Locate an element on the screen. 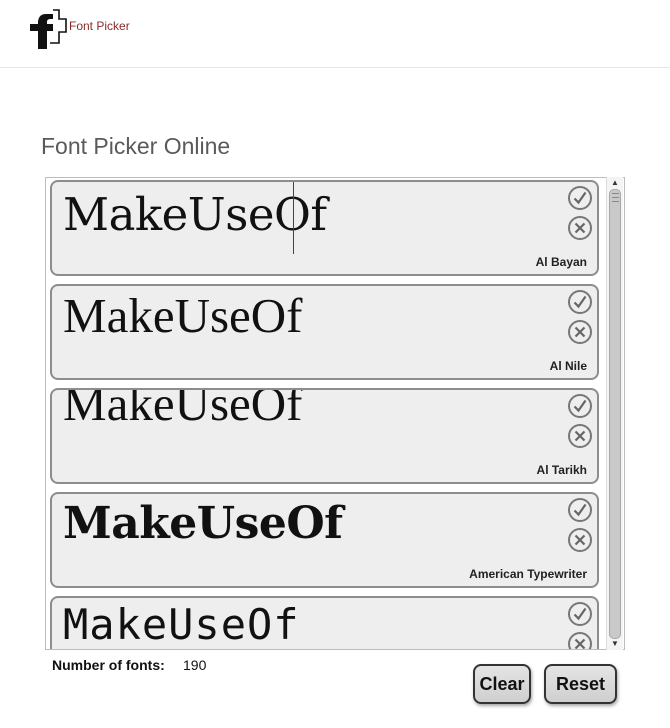 The width and height of the screenshot is (670, 728). font-name-label: American Typewriter is located at coordinates (528, 574).